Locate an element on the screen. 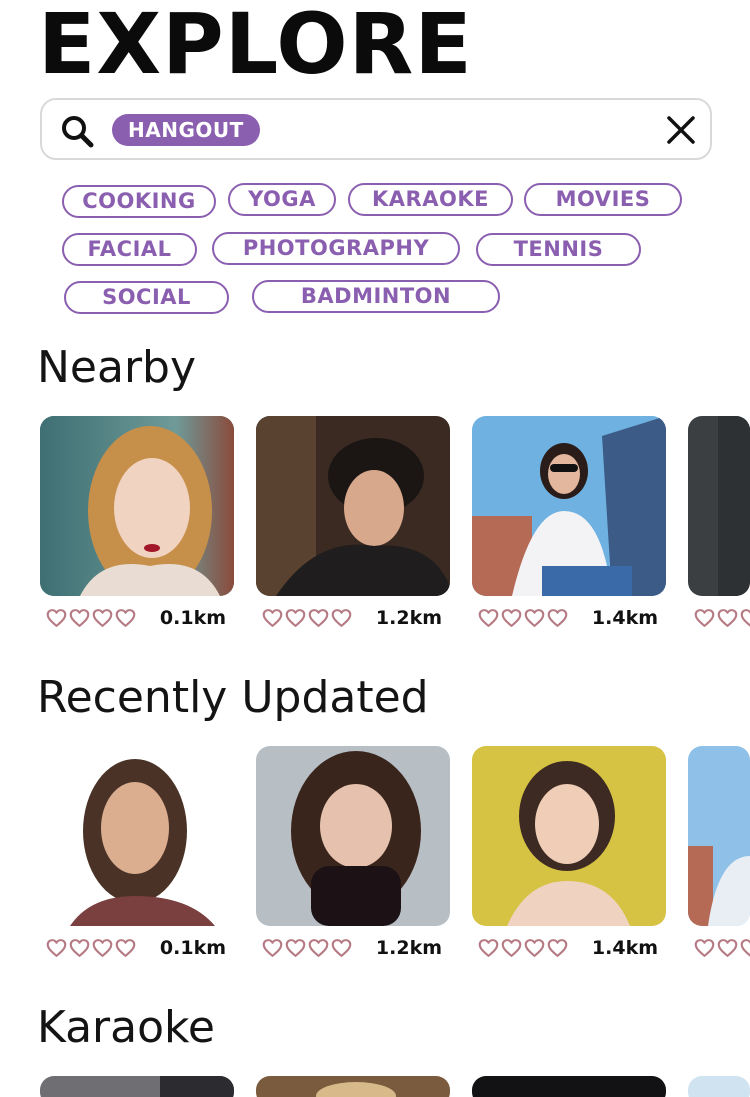  search-bar: HANGOUT is located at coordinates (376, 129).